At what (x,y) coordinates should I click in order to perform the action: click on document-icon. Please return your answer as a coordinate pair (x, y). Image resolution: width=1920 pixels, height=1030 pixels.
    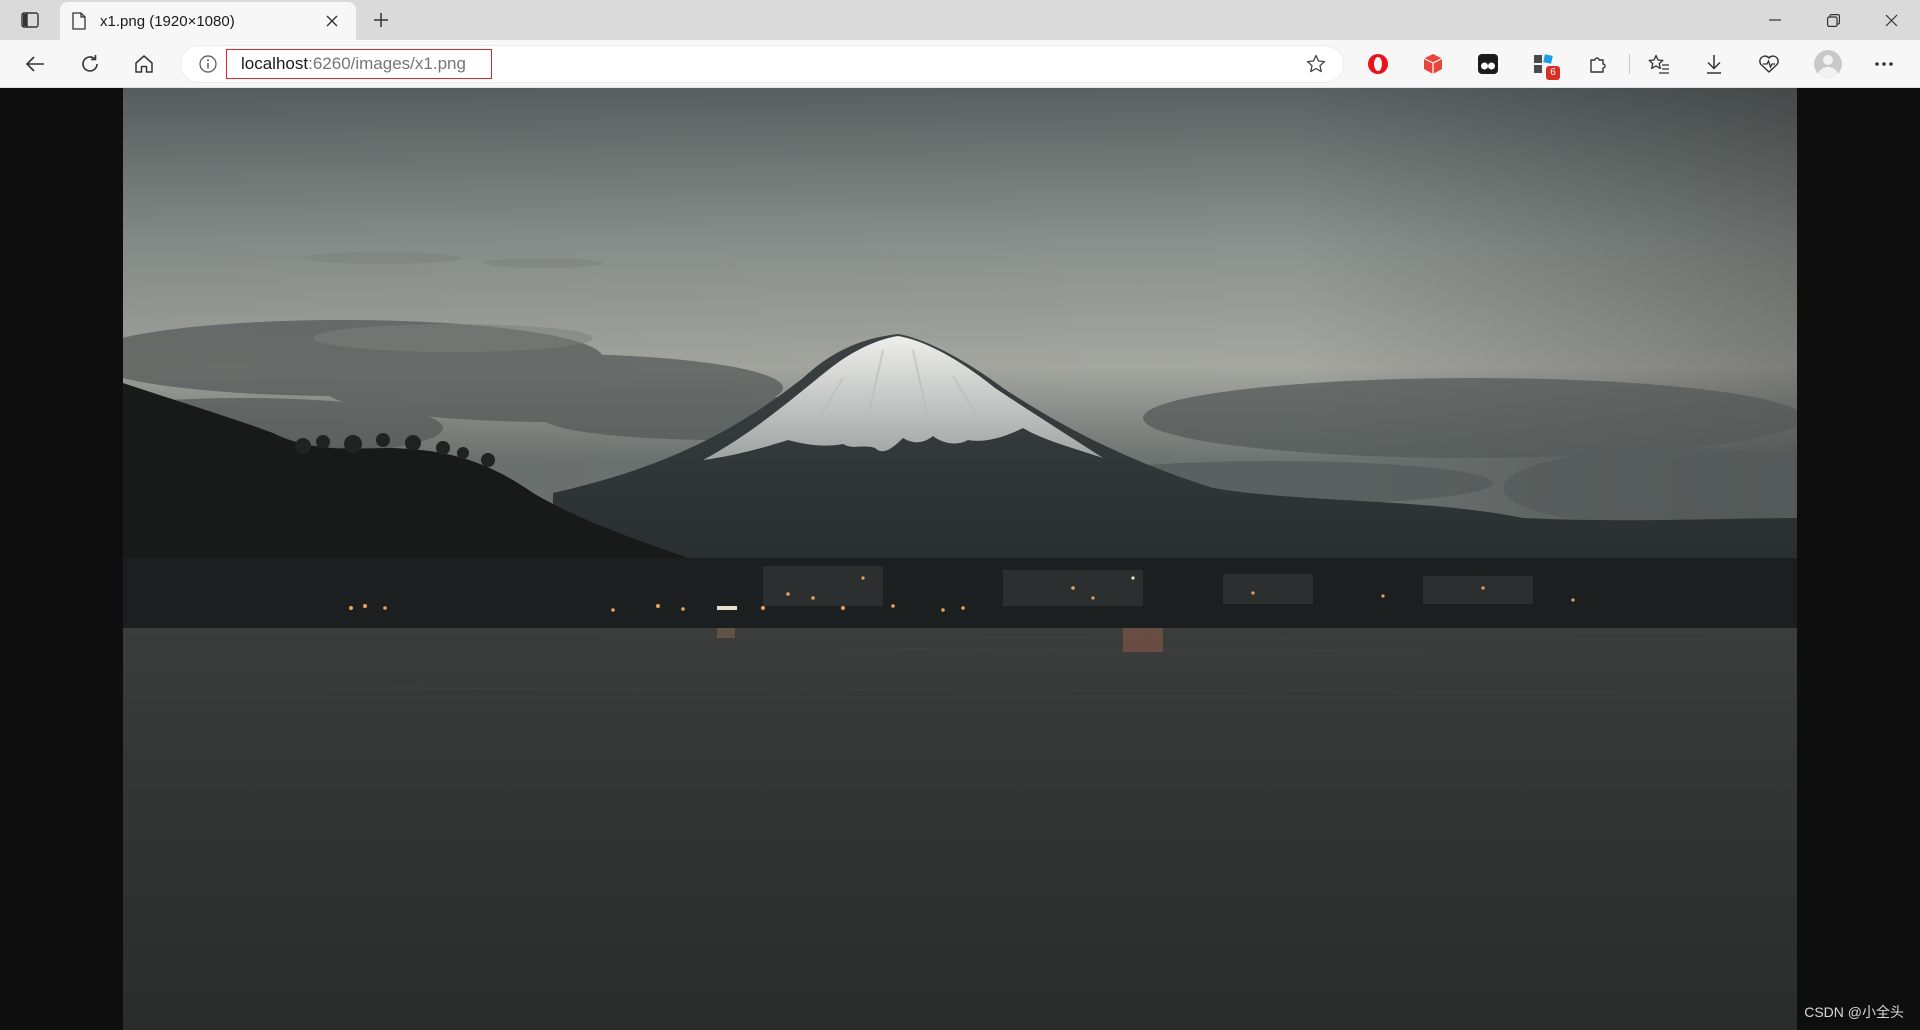
    Looking at the image, I should click on (79, 21).